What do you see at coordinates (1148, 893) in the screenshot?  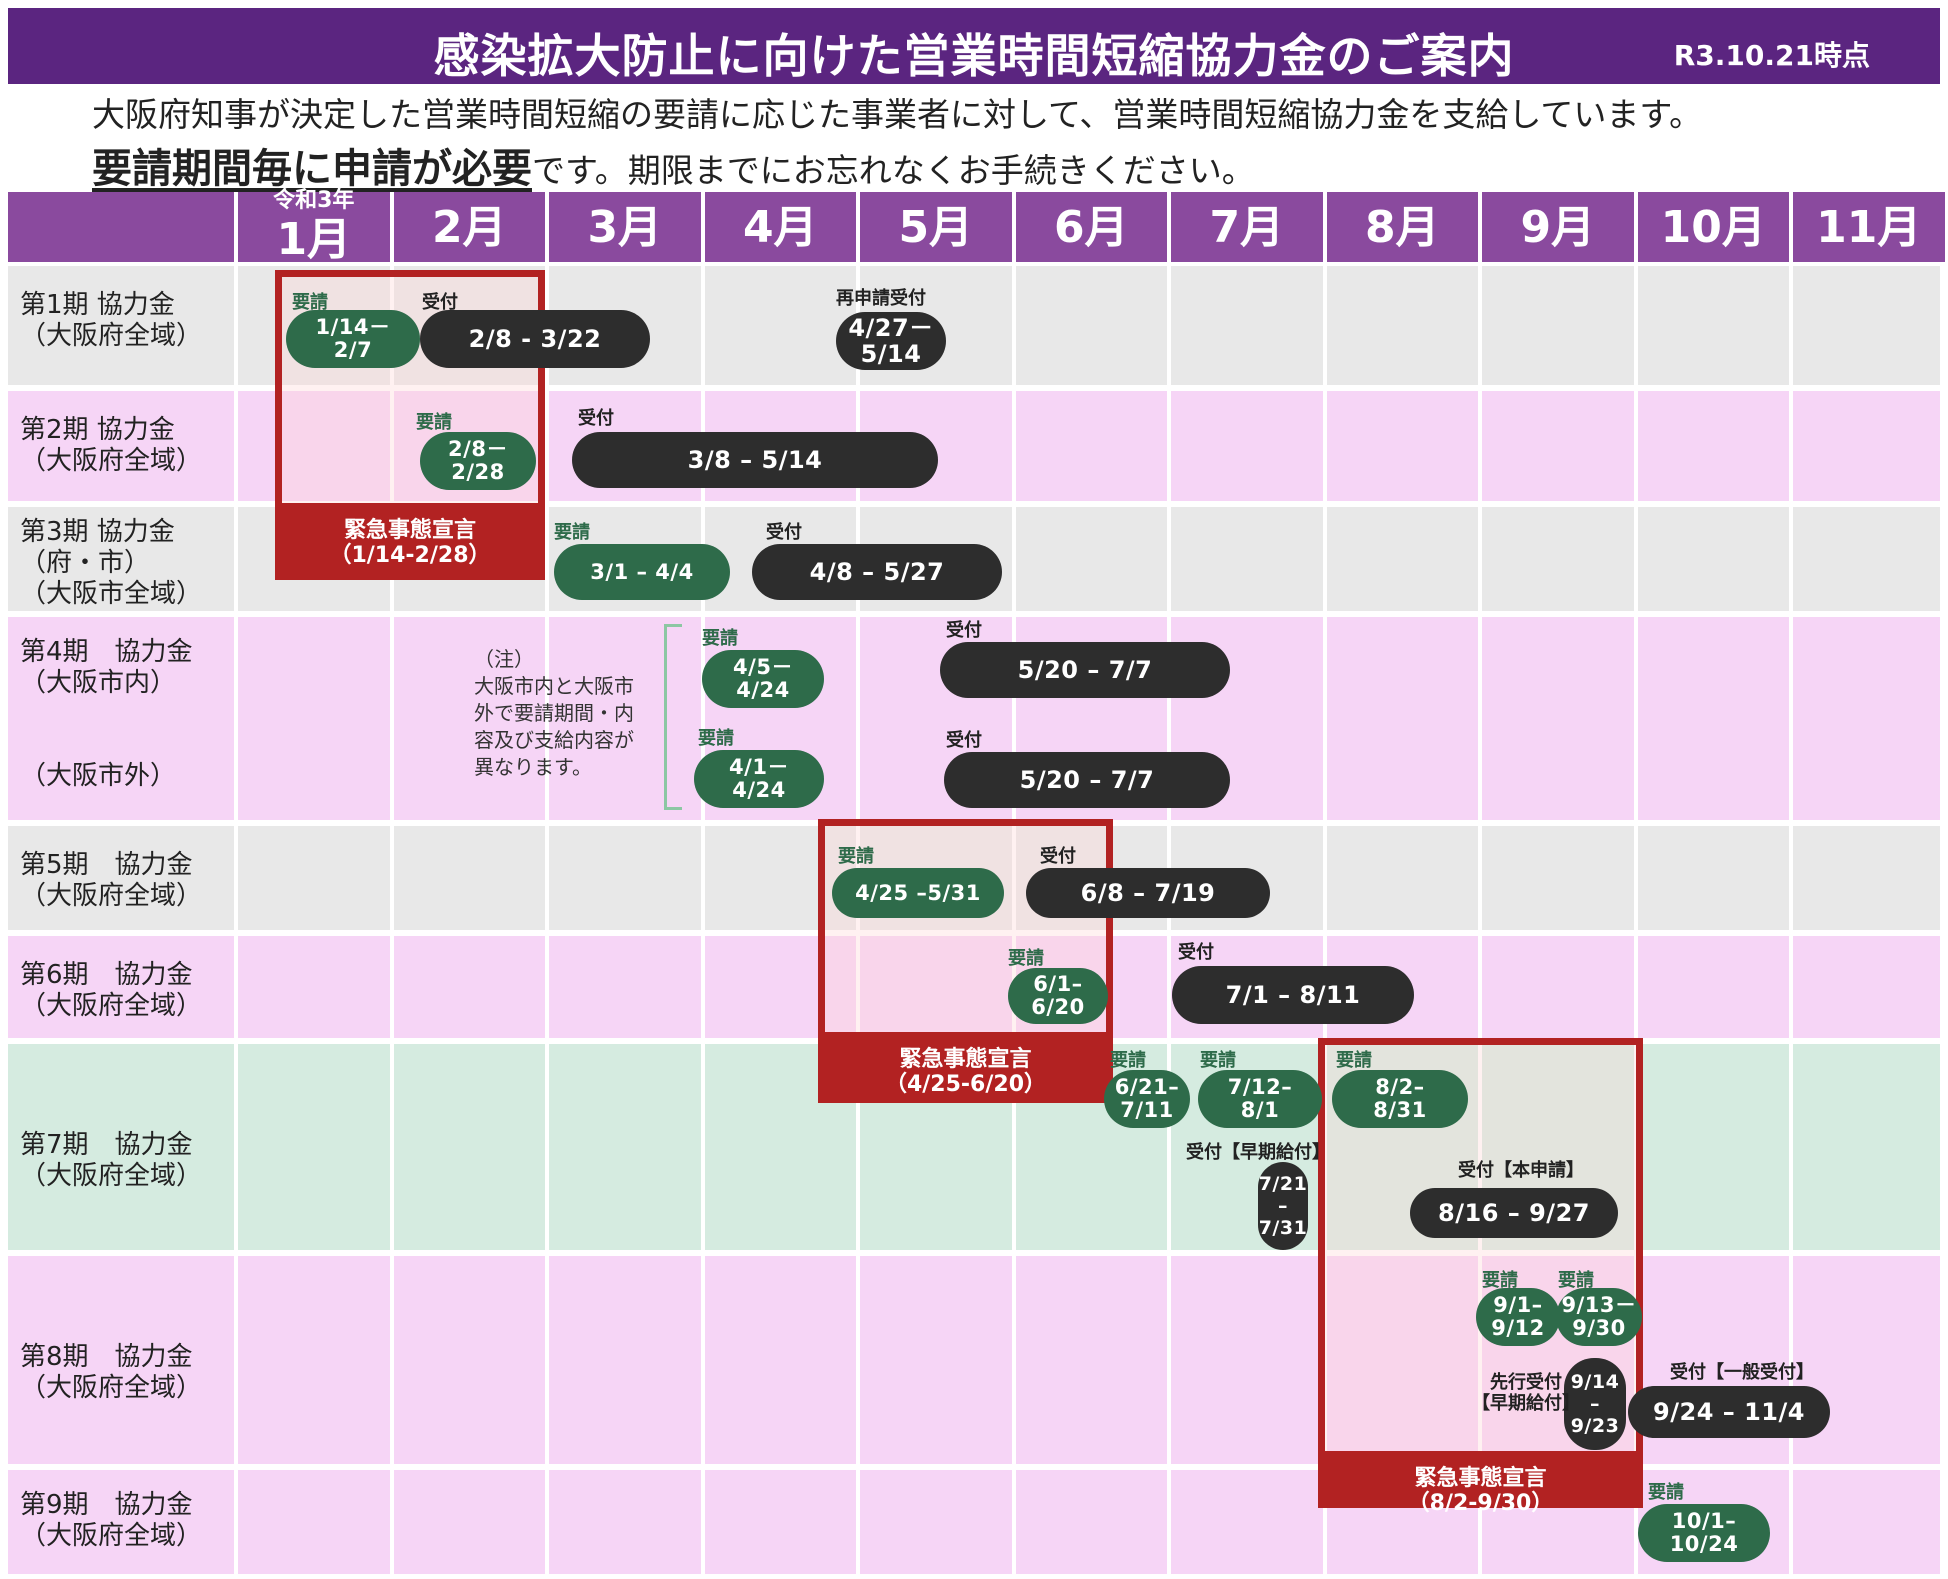 I see `receipt-period-pill: 6/8 – 7/19` at bounding box center [1148, 893].